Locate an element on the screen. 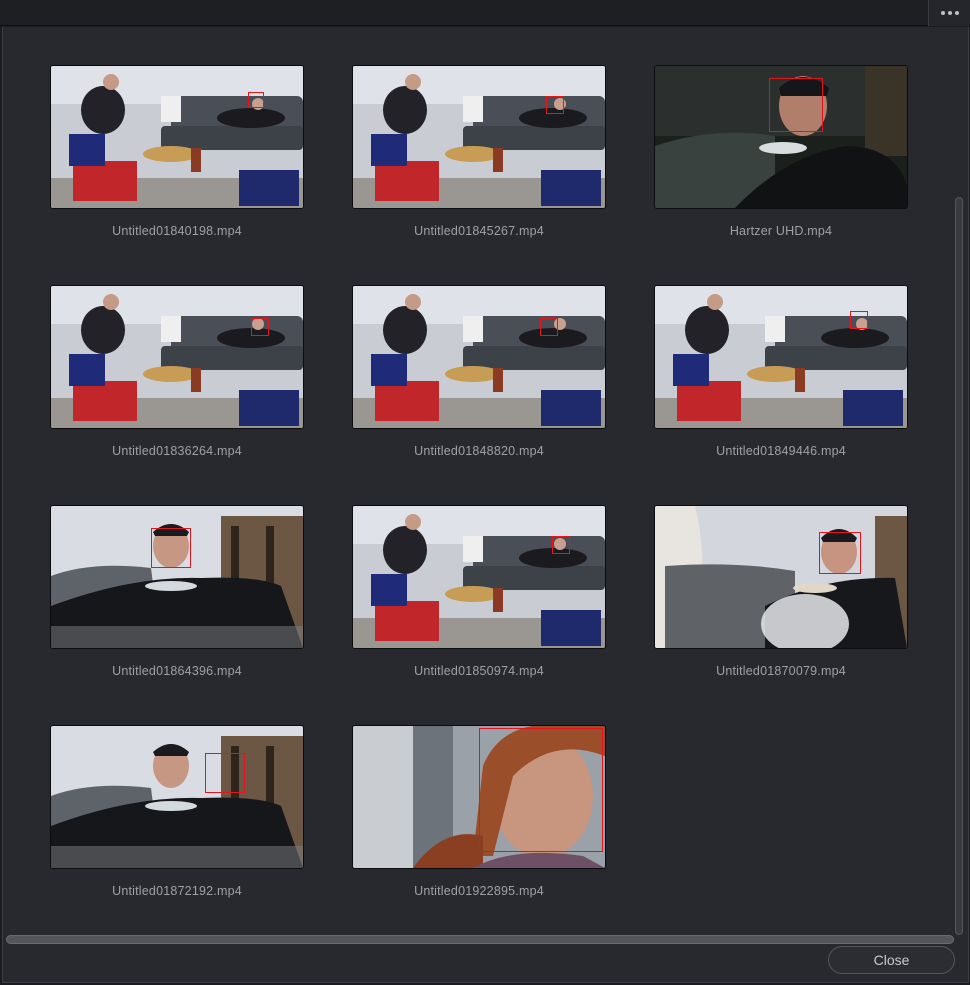 The height and width of the screenshot is (985, 970). clip-item: Untitled01849446.mp4 is located at coordinates (781, 395).